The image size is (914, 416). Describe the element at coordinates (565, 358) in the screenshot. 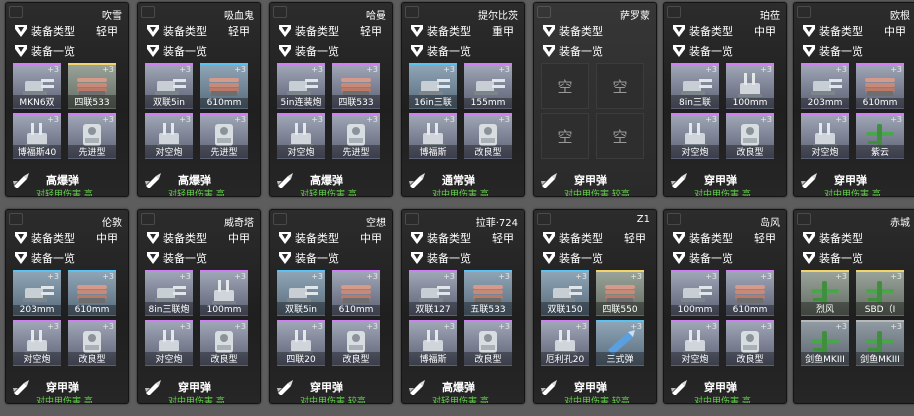

I see `equipment-name: 厄利孔20` at that location.